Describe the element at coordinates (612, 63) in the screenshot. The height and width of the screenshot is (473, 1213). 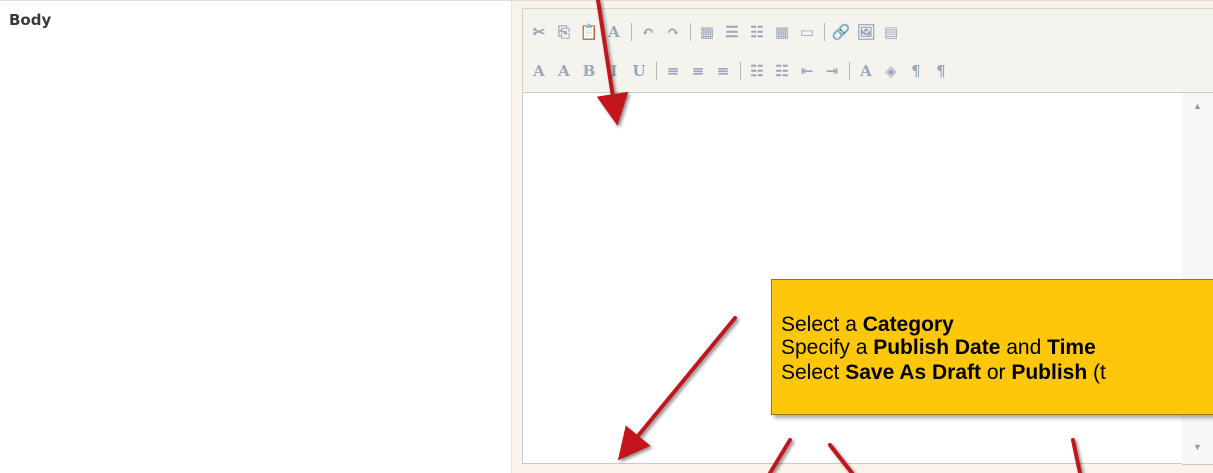
I see `arrow-to-editor` at that location.